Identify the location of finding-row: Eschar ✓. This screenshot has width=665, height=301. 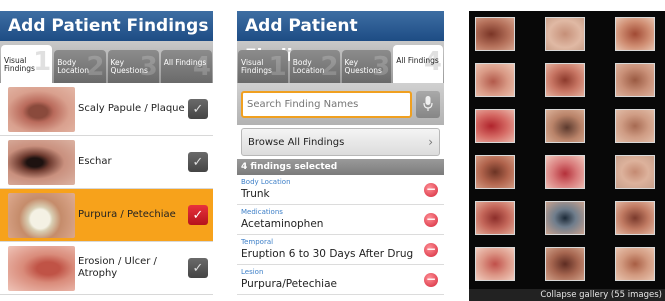
(106, 162).